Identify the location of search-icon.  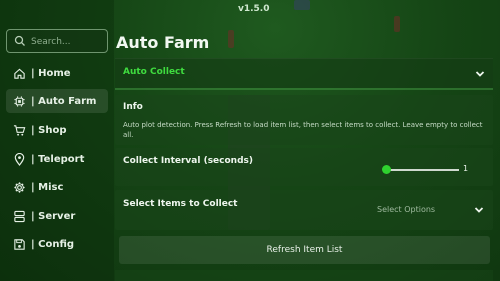
(19, 40).